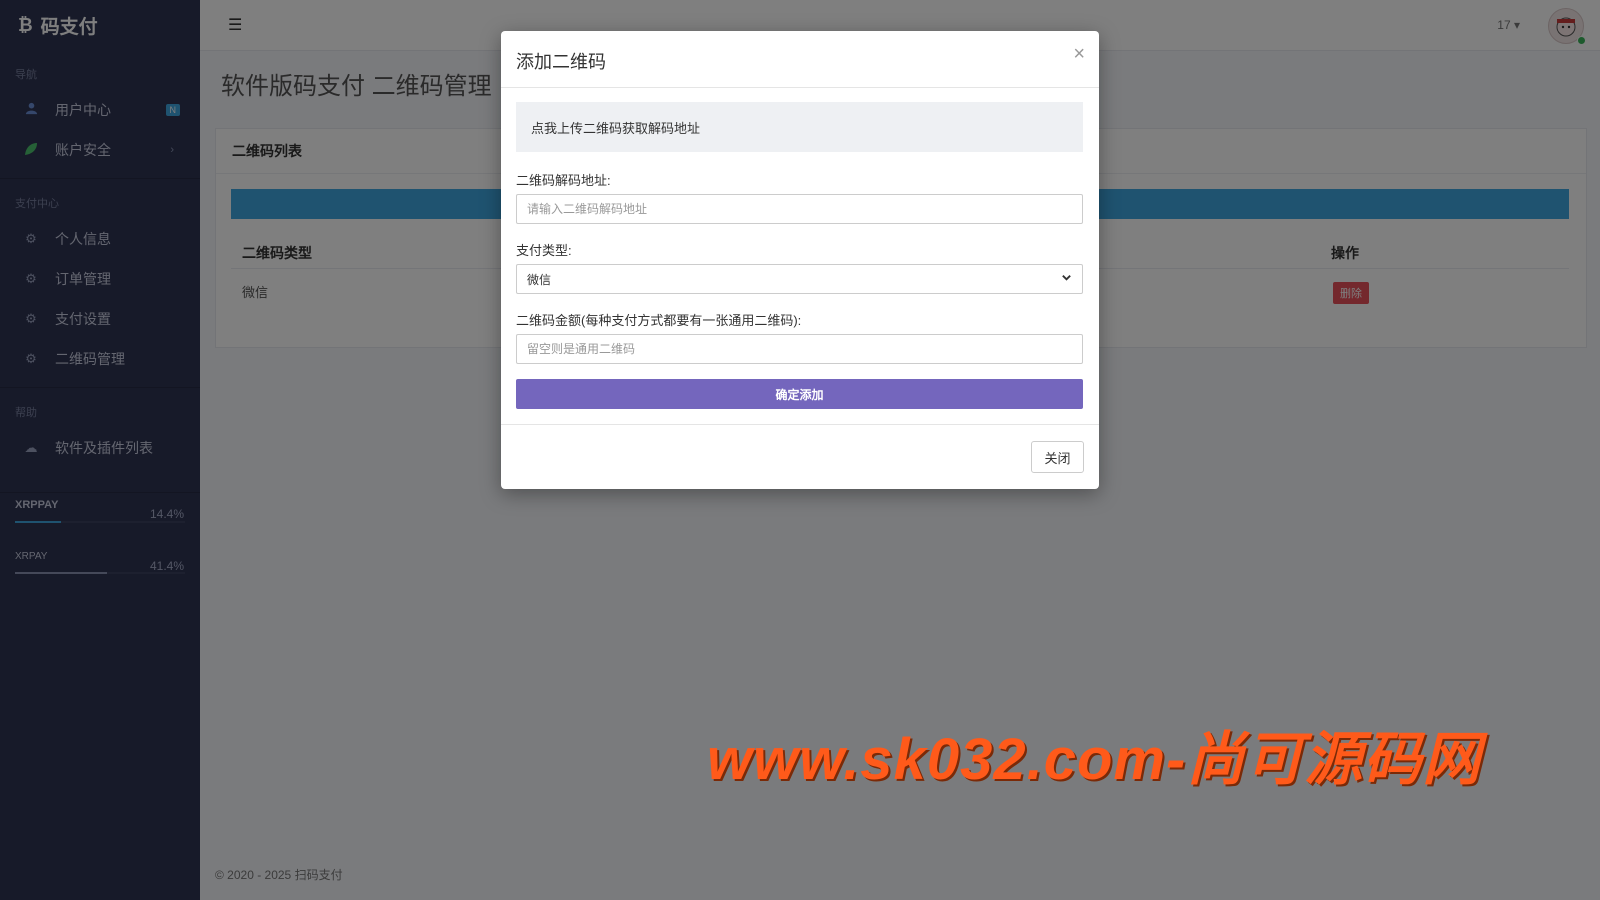 Image resolution: width=1600 pixels, height=900 pixels. I want to click on modal-header: 添加二维码 ×, so click(800, 59).